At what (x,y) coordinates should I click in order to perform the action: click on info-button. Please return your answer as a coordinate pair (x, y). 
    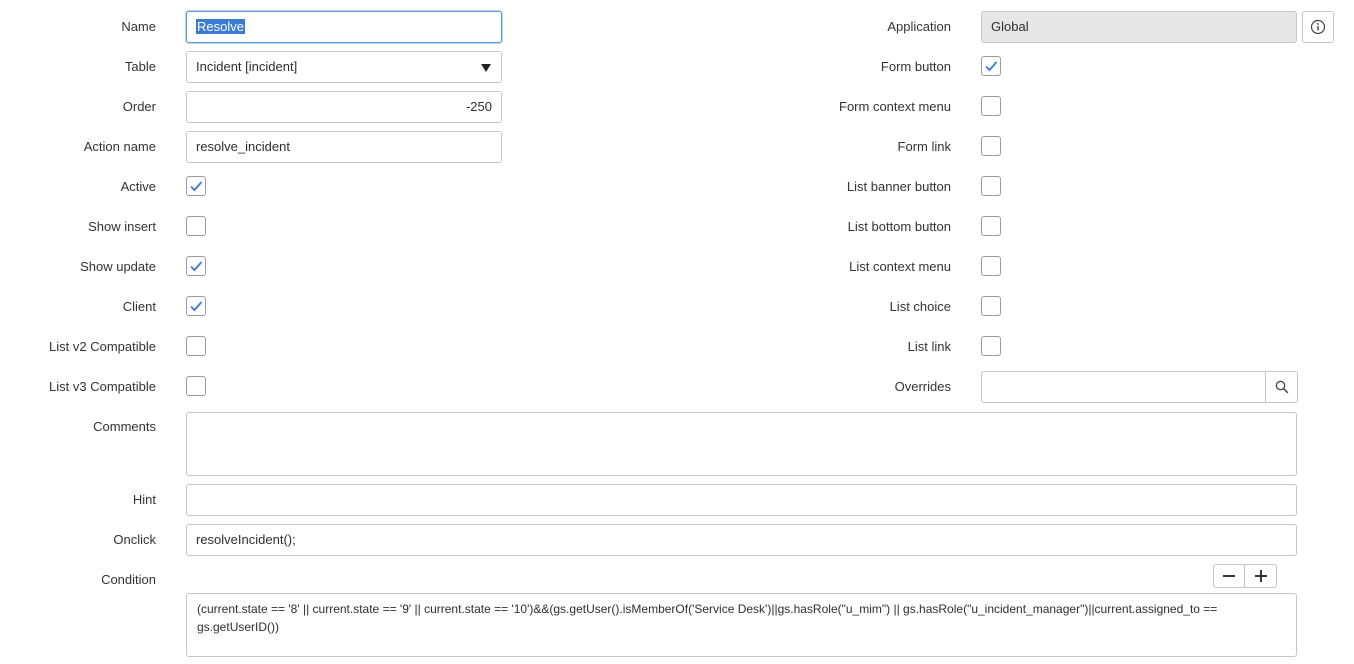
    Looking at the image, I should click on (1318, 27).